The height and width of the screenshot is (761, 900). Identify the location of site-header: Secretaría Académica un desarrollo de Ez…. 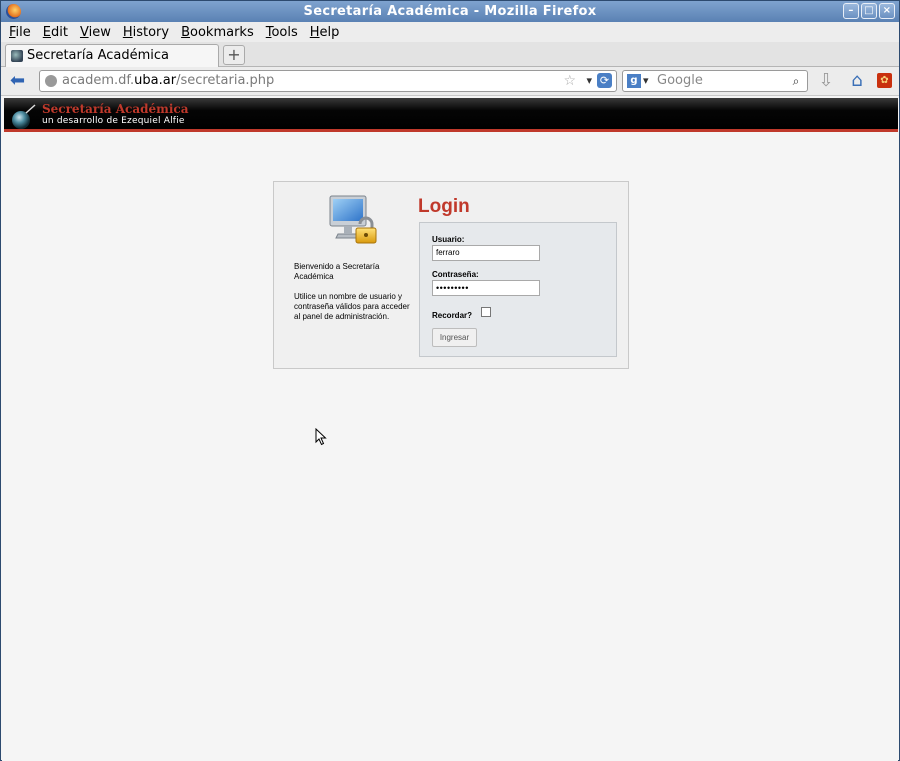
(451, 115).